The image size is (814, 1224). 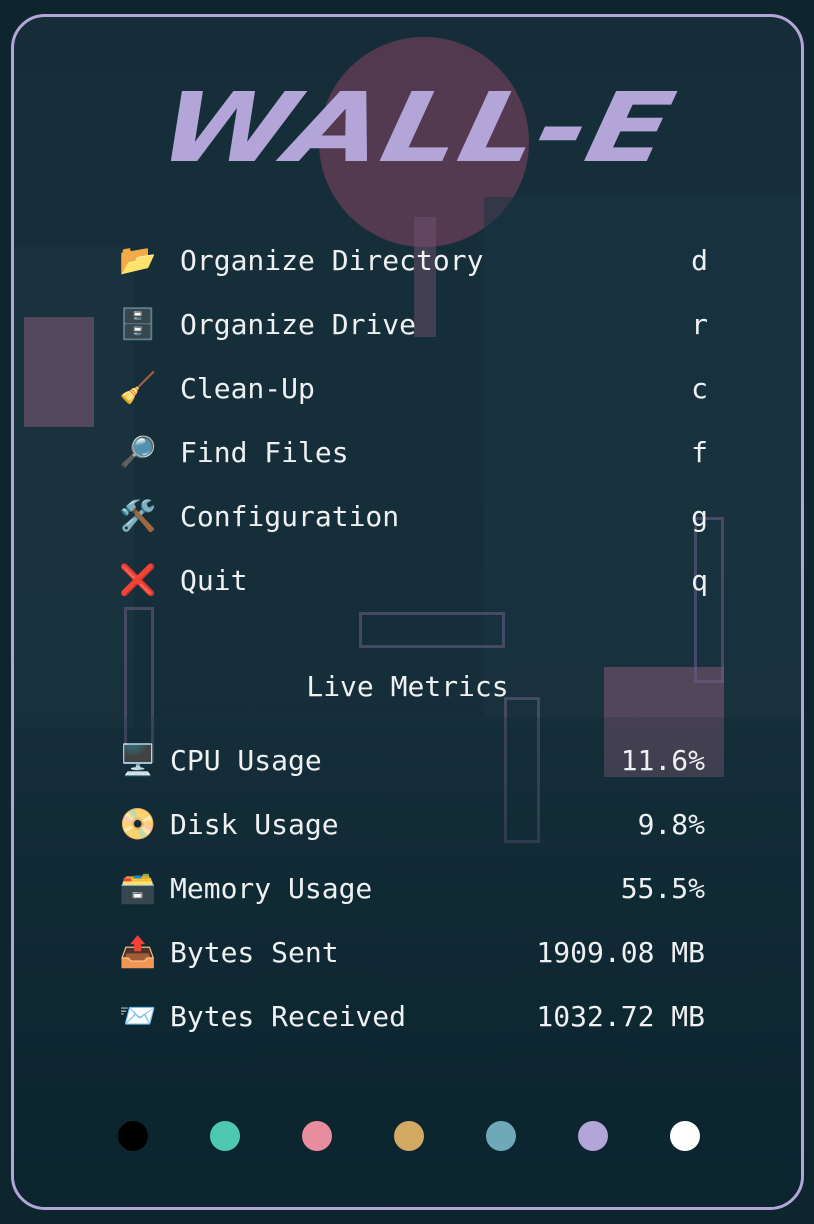 I want to click on metric-memory-usage: 🗃️ Memory Usage 55.5%, so click(x=411, y=897).